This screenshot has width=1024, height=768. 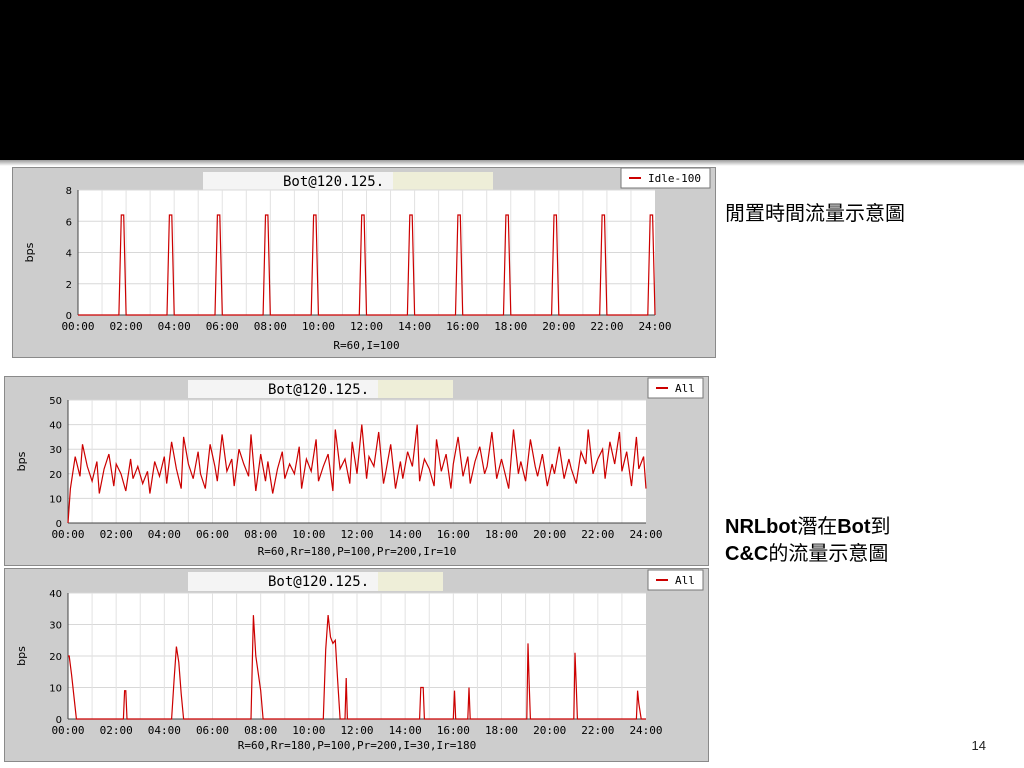 What do you see at coordinates (69, 254) in the screenshot?
I see `y-tick-label: 4` at bounding box center [69, 254].